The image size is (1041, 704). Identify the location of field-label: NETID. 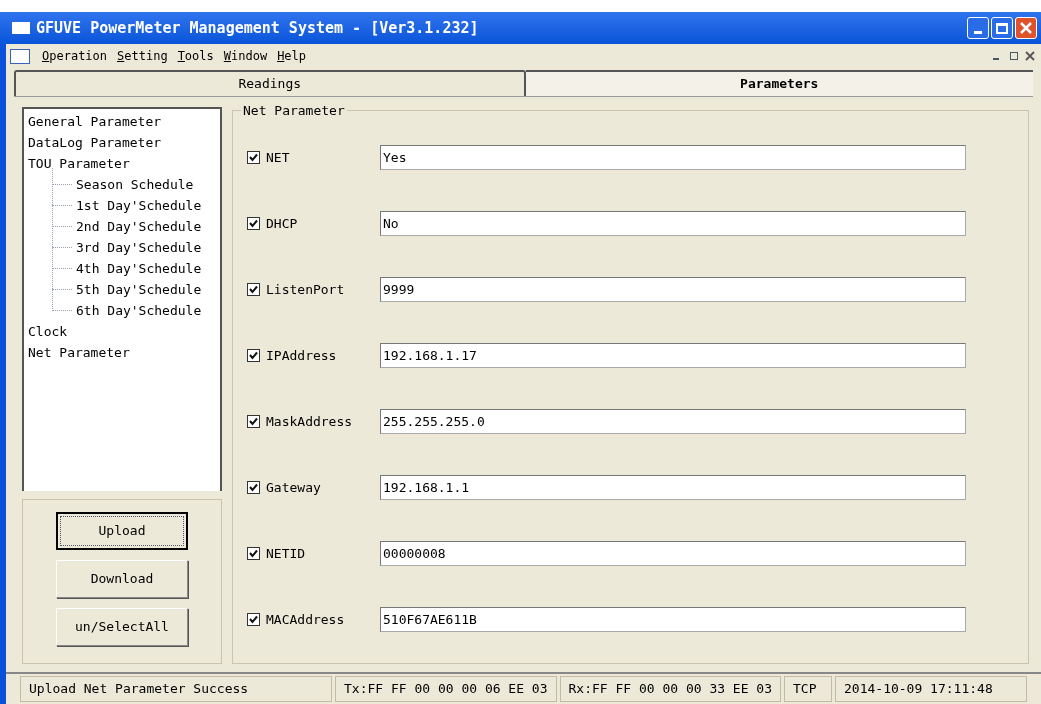
(286, 554).